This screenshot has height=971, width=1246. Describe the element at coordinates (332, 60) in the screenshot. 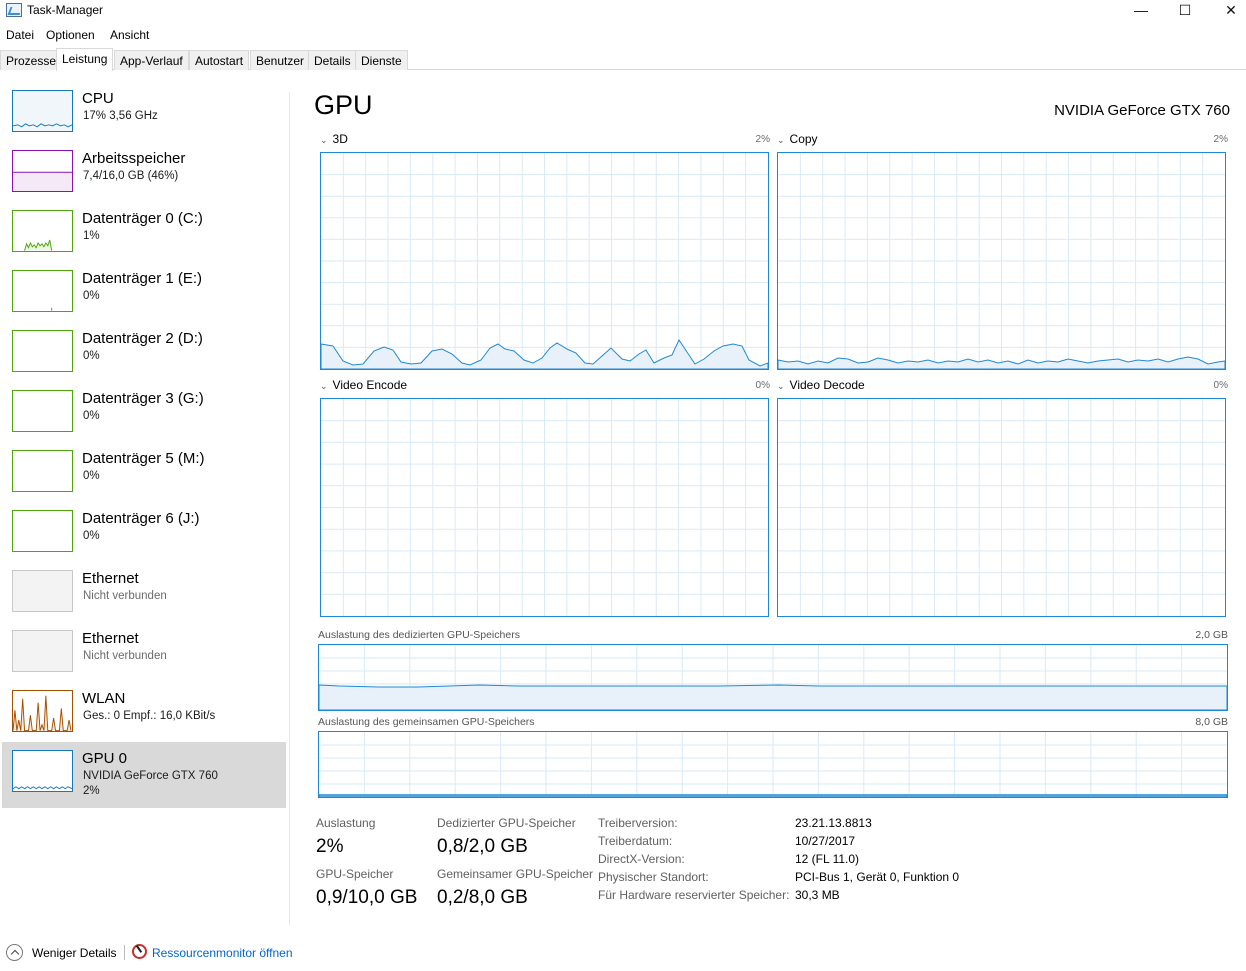

I see `tab-details: Details` at that location.